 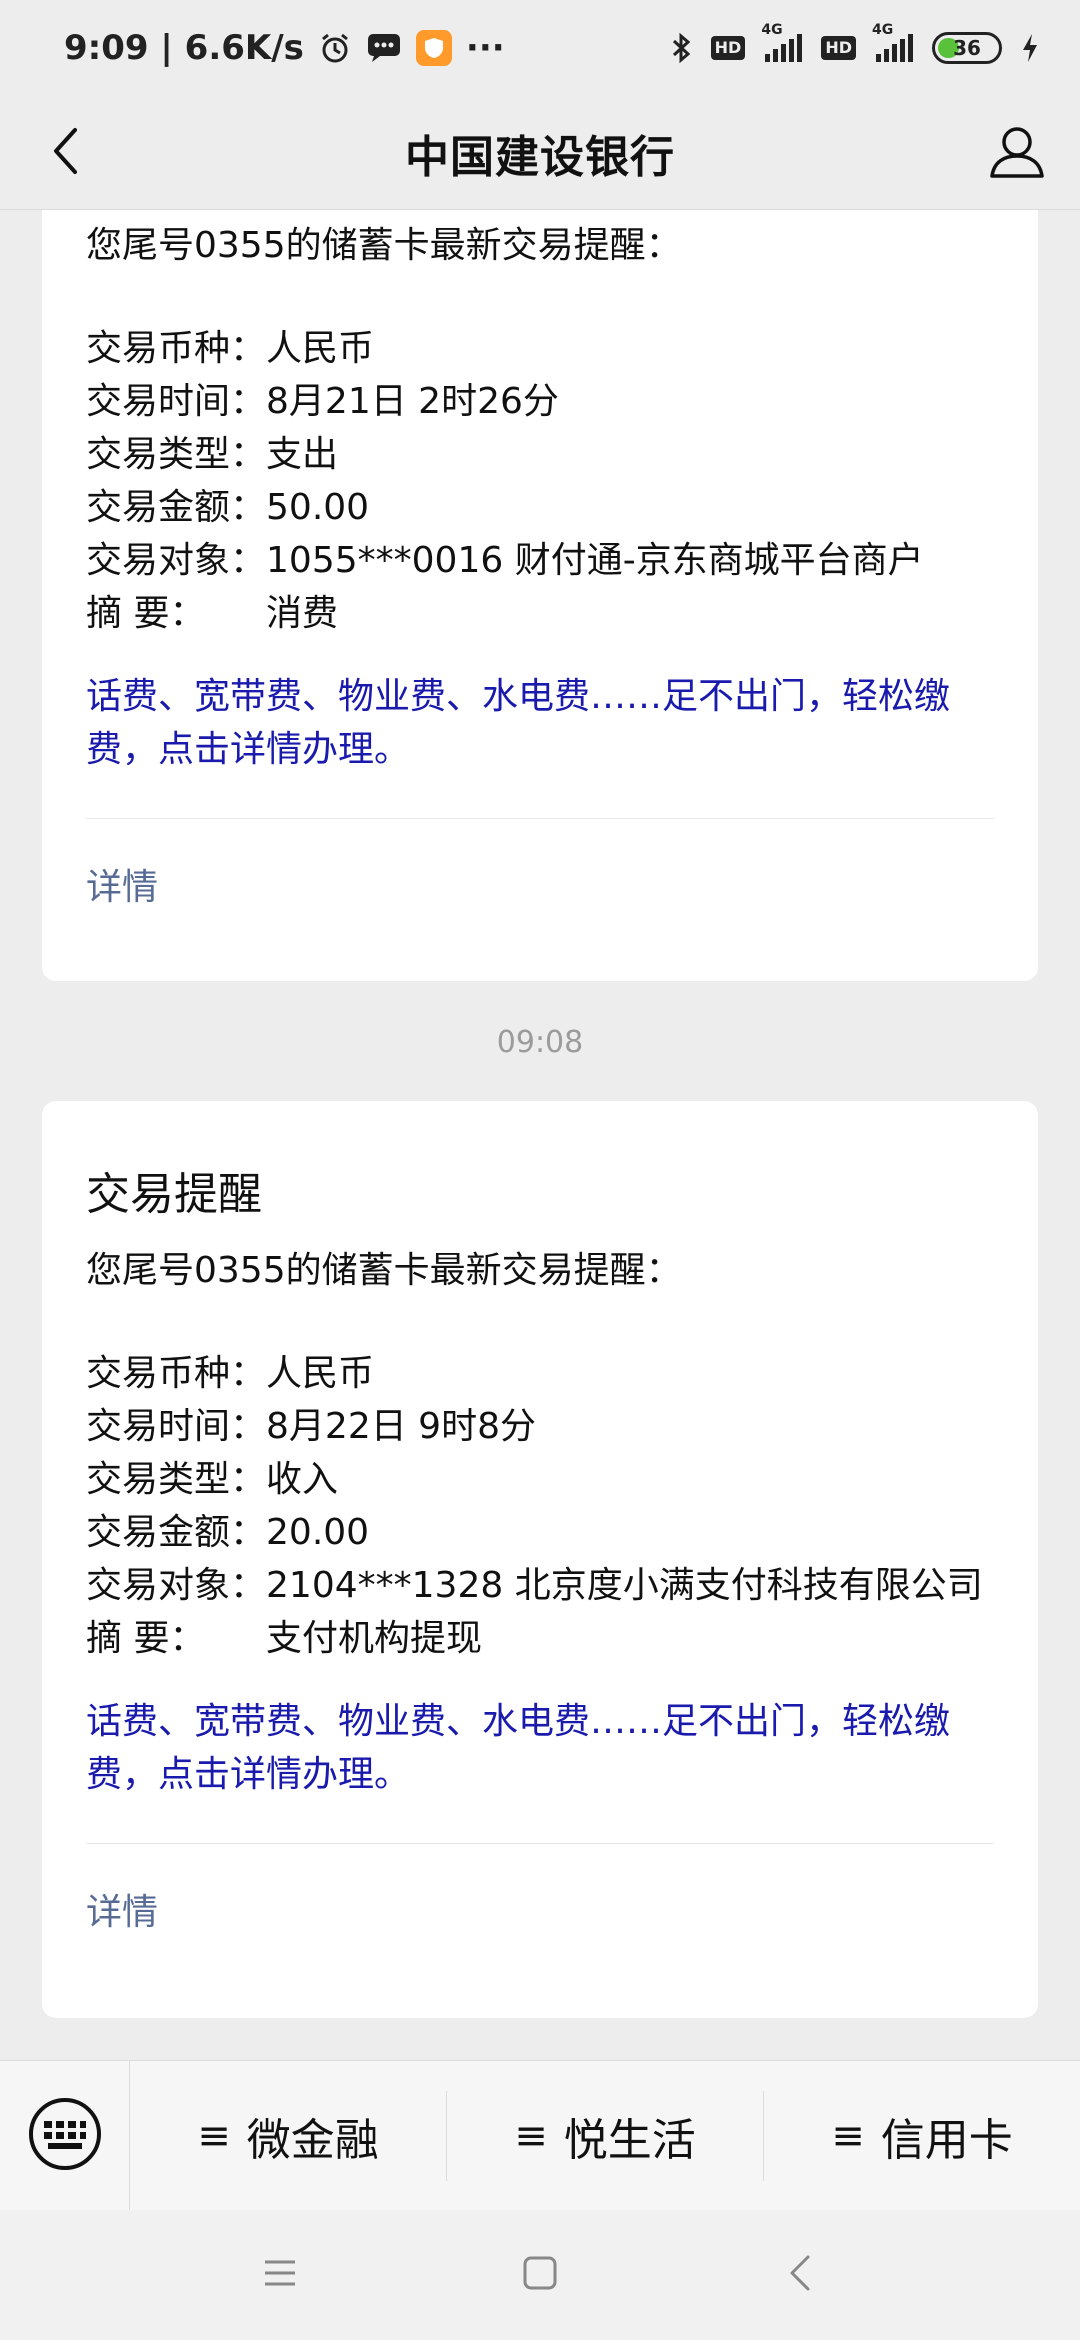 I want to click on home-button, so click(x=540, y=2275).